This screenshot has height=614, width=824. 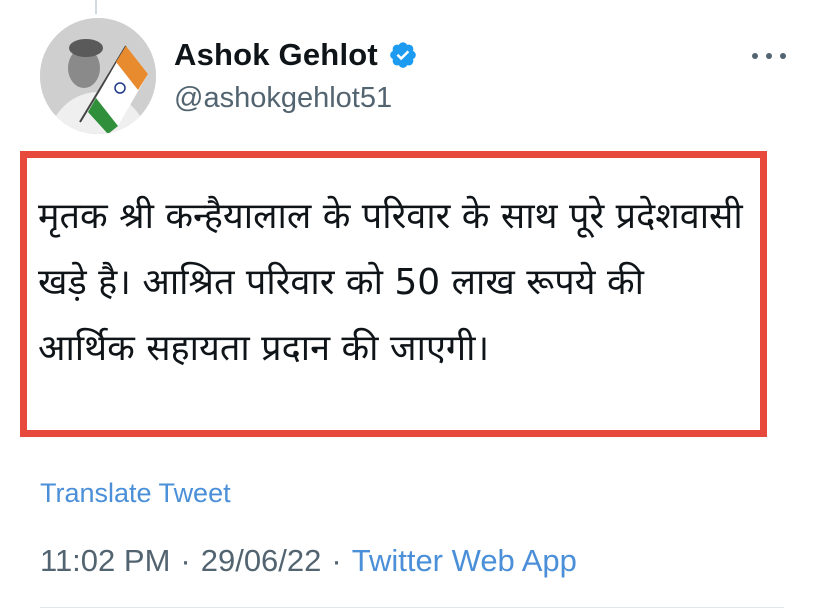 I want to click on thread-connector-line, so click(x=100, y=7).